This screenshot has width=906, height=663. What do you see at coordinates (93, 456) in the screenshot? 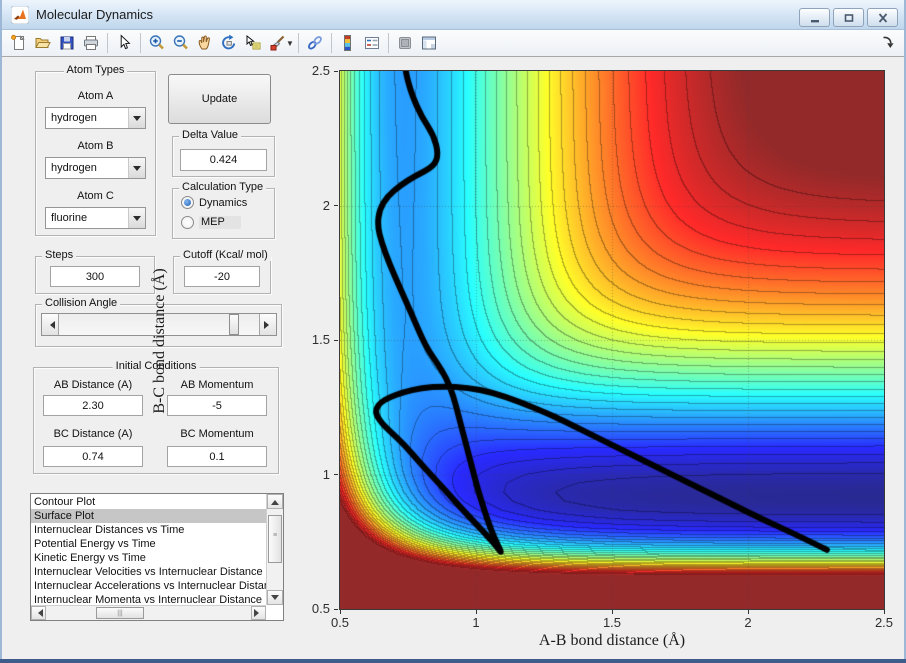
I see `bc-distance-field: 0.74` at bounding box center [93, 456].